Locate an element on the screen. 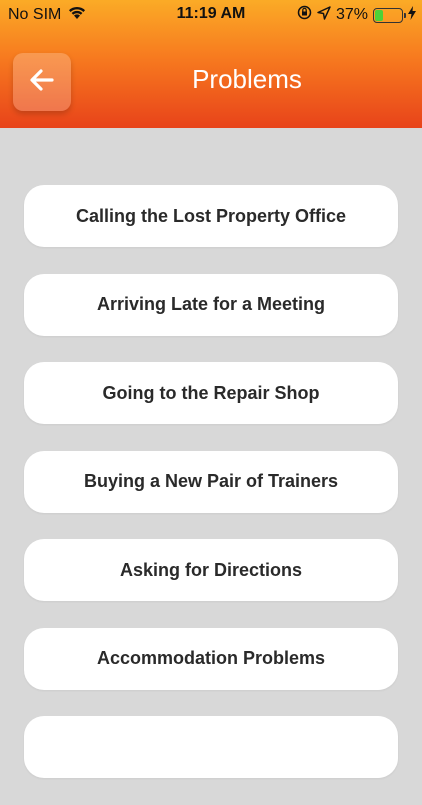 This screenshot has width=422, height=805. battery-level is located at coordinates (379, 15).